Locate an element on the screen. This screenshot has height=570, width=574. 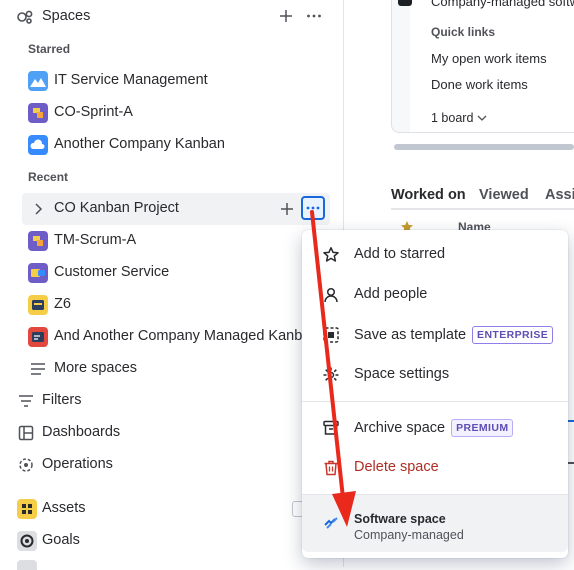
annotation-arrow is located at coordinates (333, 368).